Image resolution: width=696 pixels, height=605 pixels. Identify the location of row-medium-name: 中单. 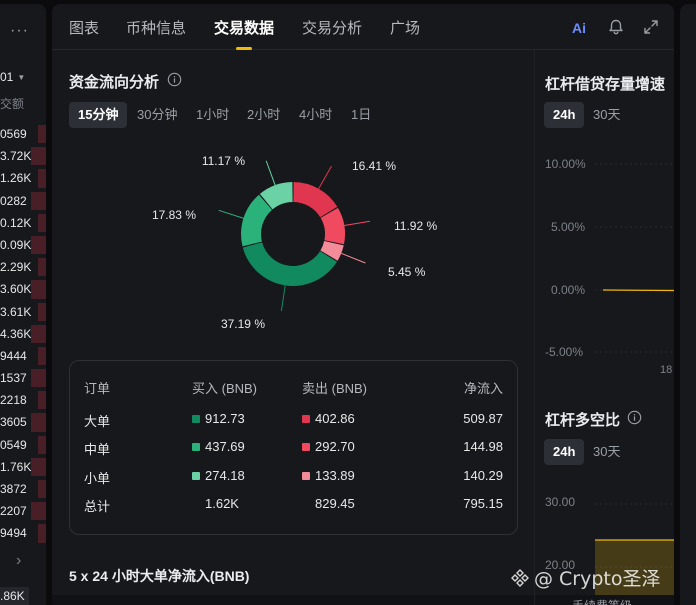
(97, 449).